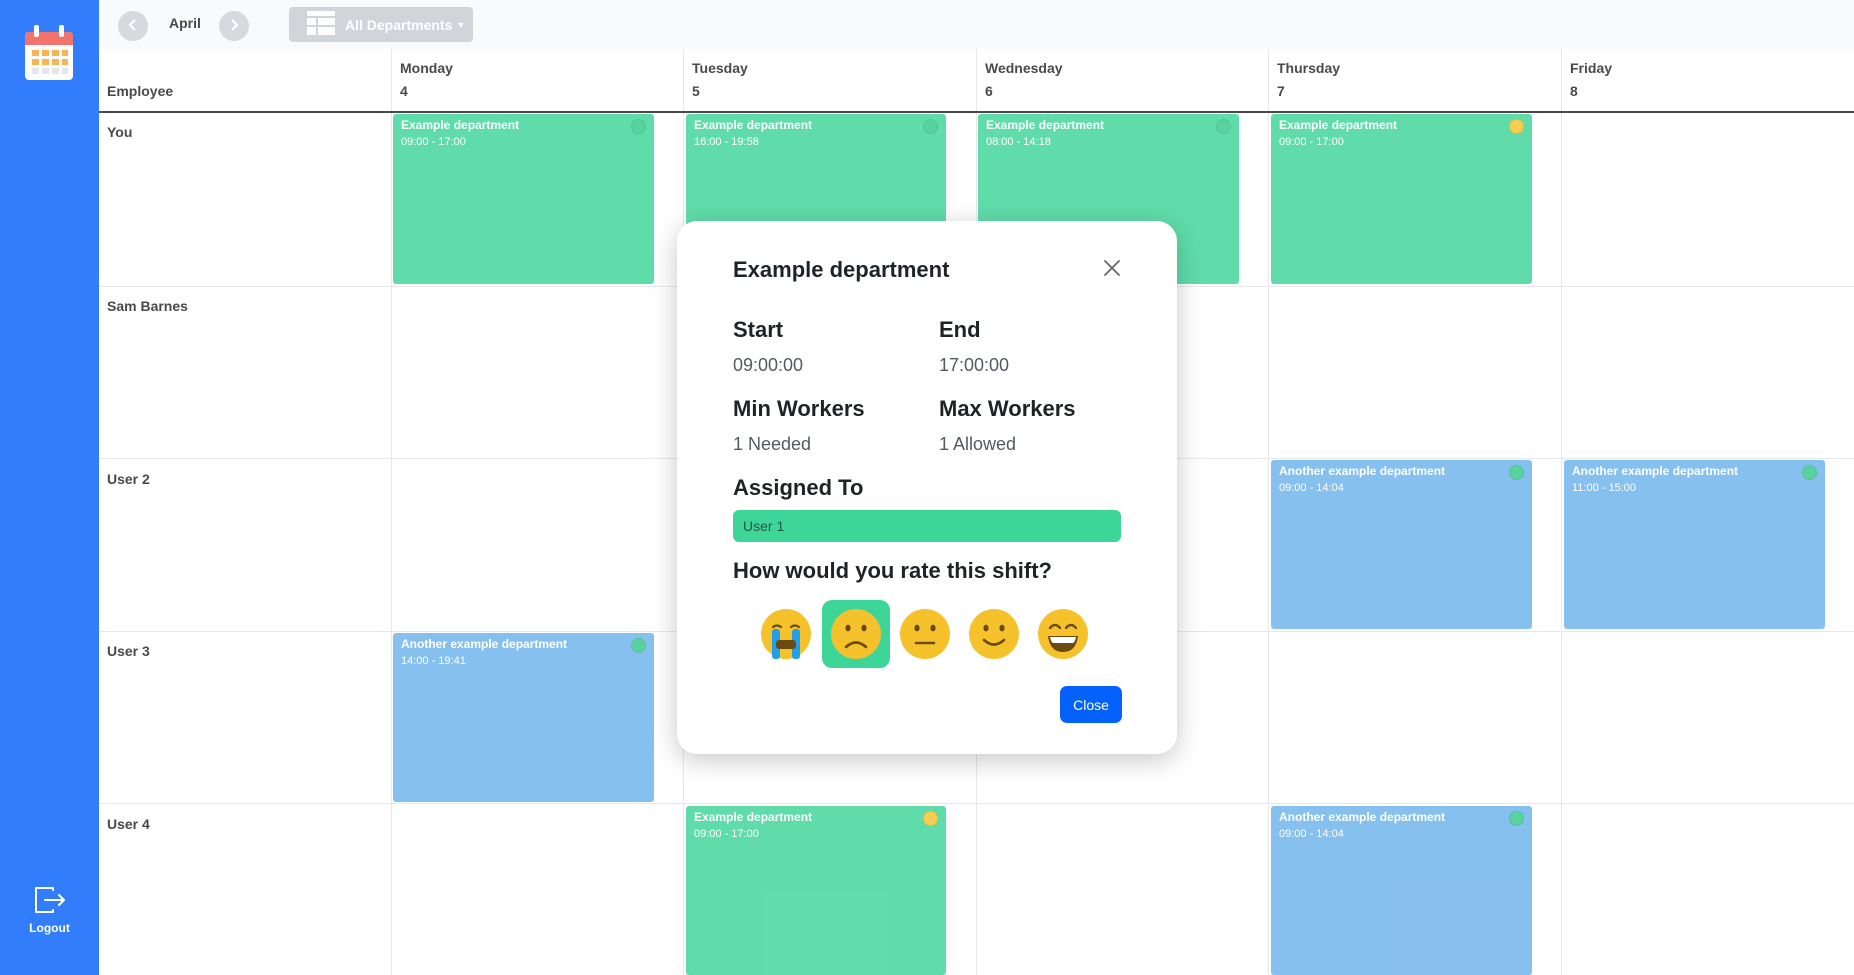 The width and height of the screenshot is (1854, 975). I want to click on assigned-user-badge: User 1, so click(927, 526).